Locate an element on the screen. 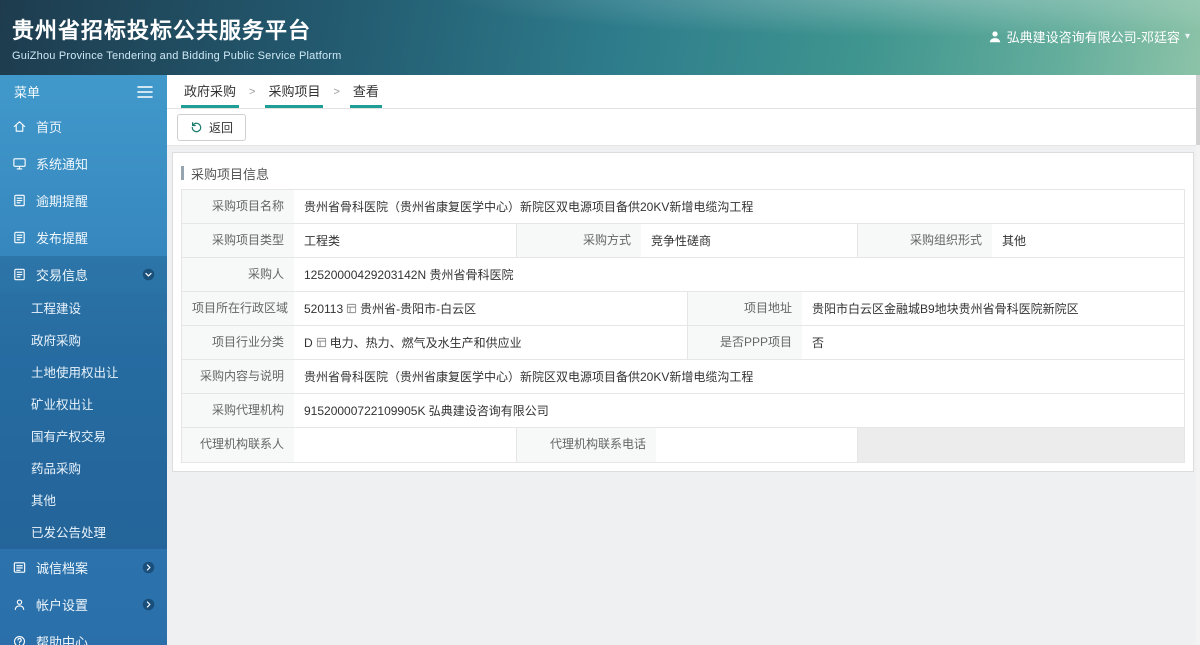 The height and width of the screenshot is (645, 1200). submenu-item-engineering: 工程建设 is located at coordinates (83, 309).